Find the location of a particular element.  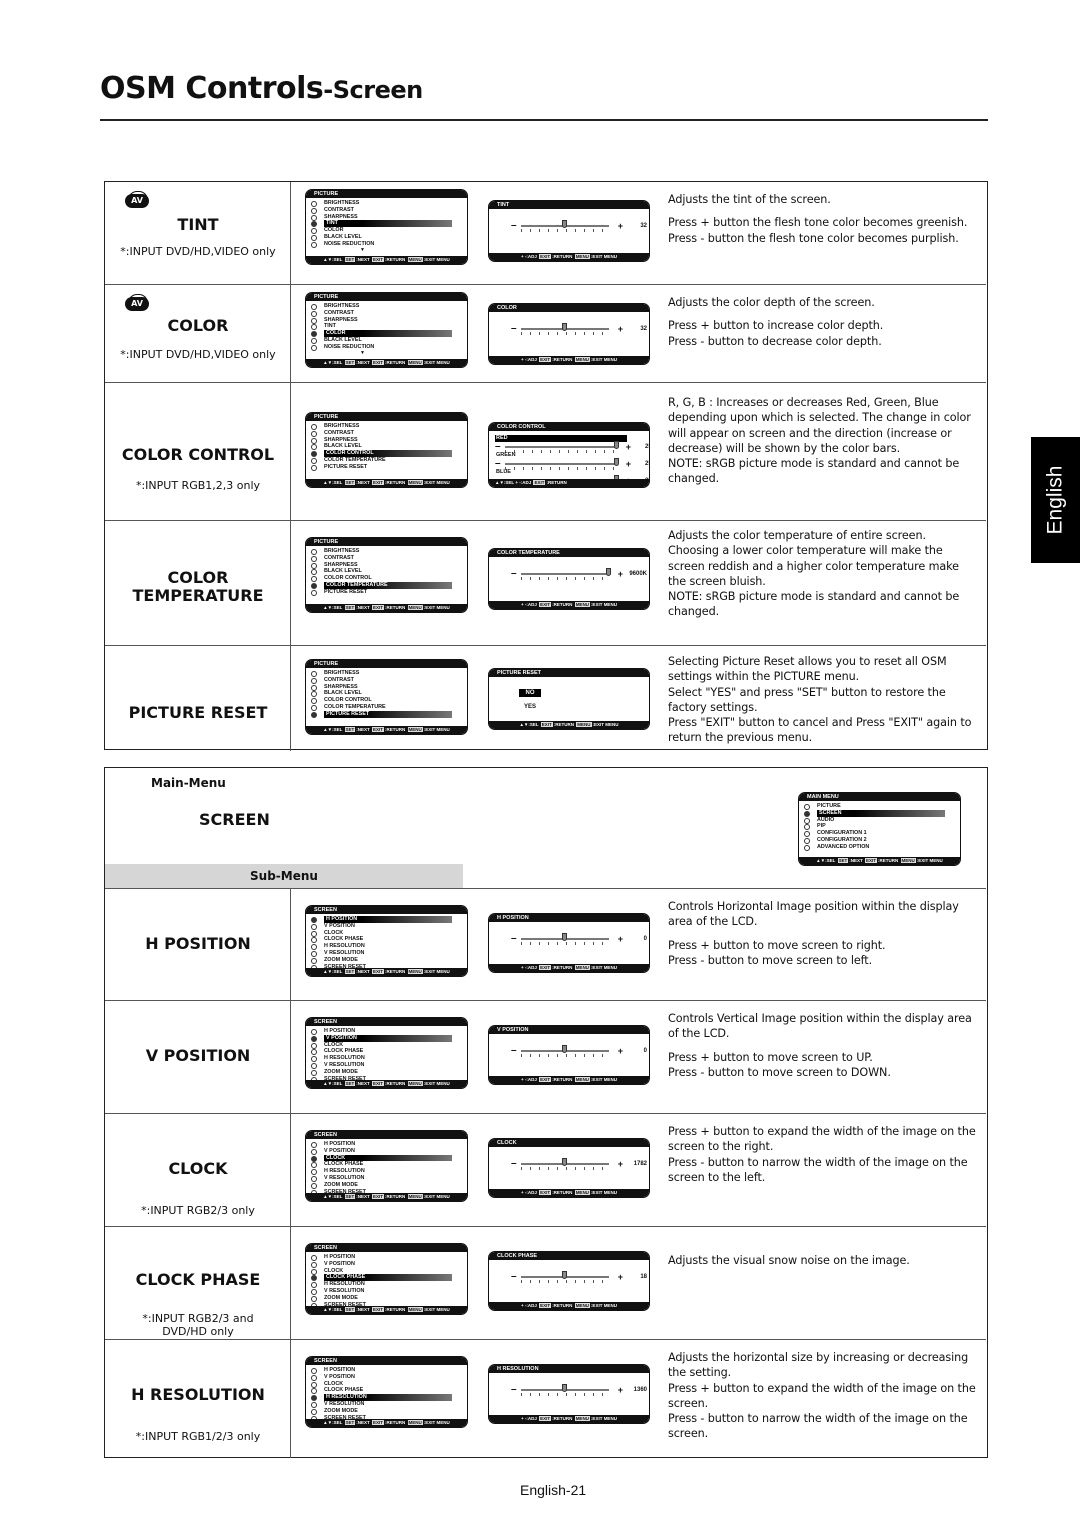

osd-menu-item: PICTURE is located at coordinates (881, 806).